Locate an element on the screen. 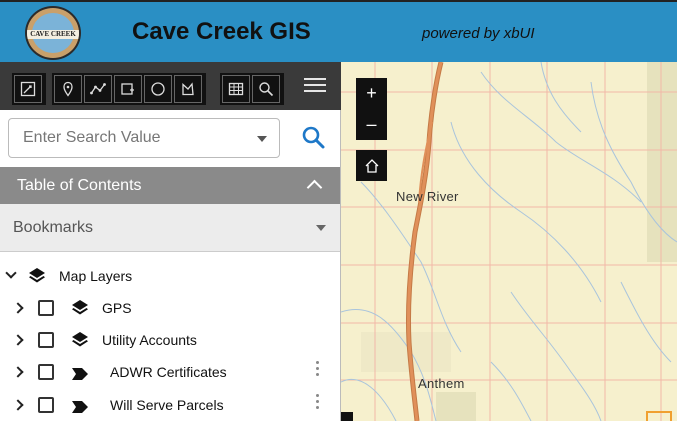 The image size is (677, 421). search-icon is located at coordinates (266, 89).